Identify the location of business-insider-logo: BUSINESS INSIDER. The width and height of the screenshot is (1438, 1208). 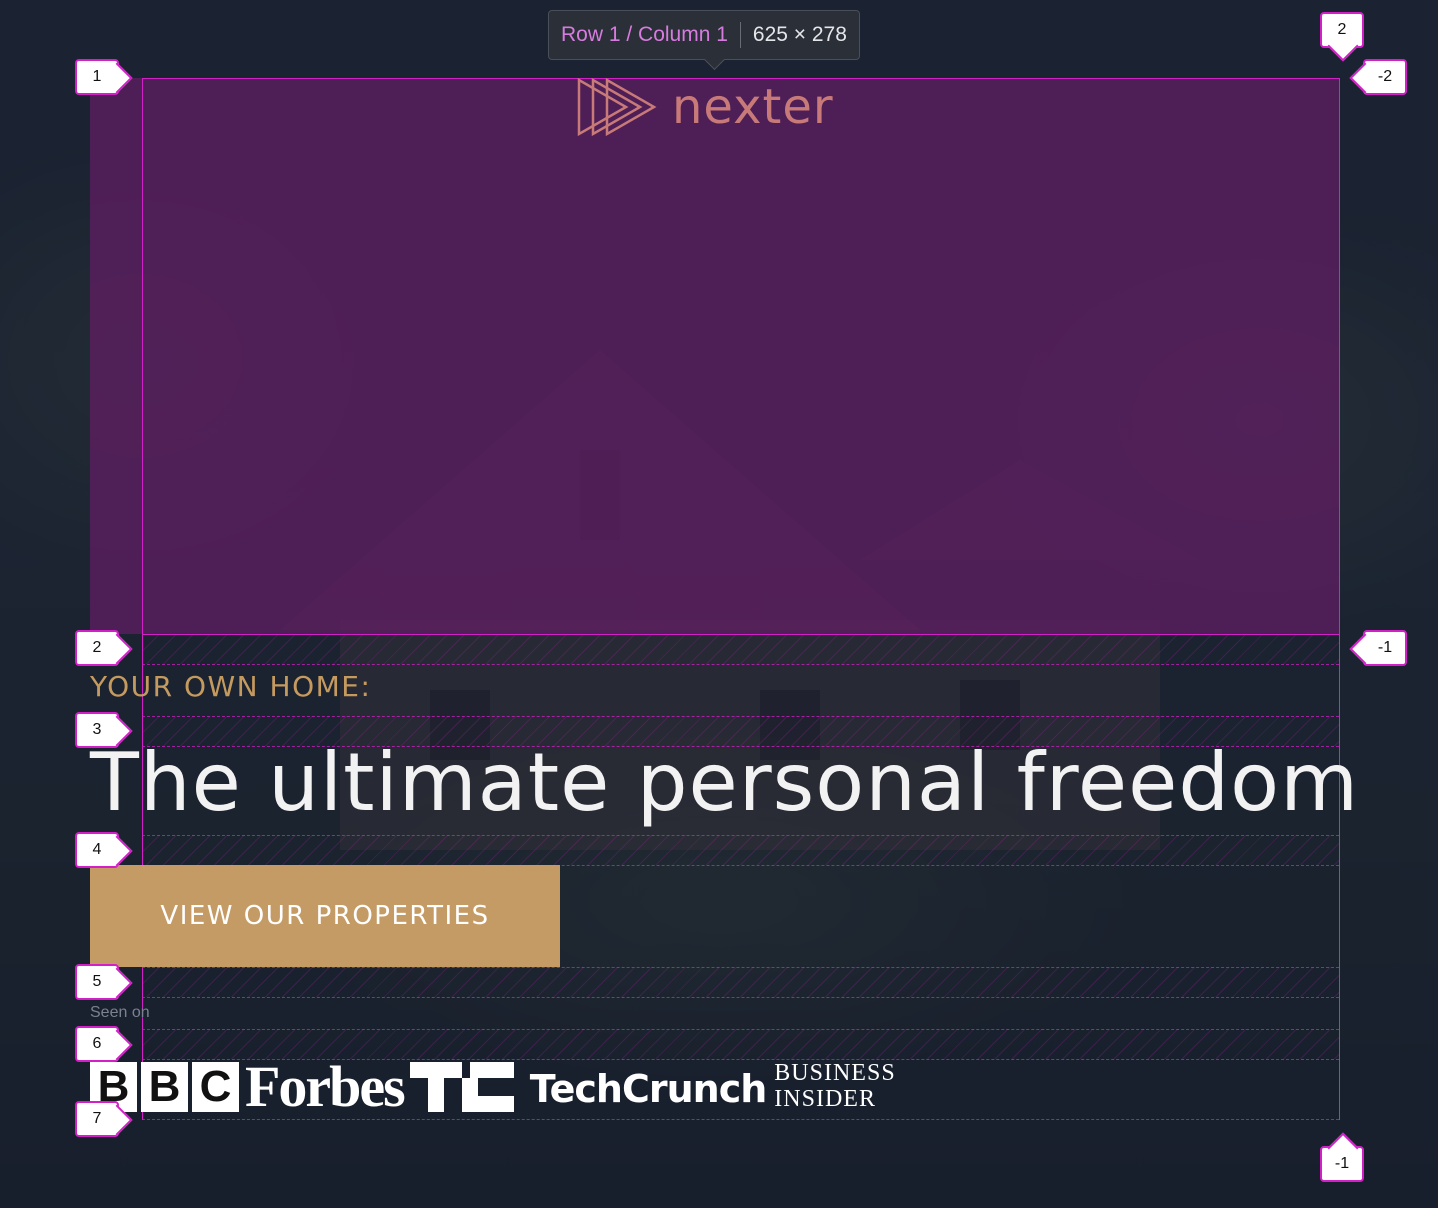
(834, 1086).